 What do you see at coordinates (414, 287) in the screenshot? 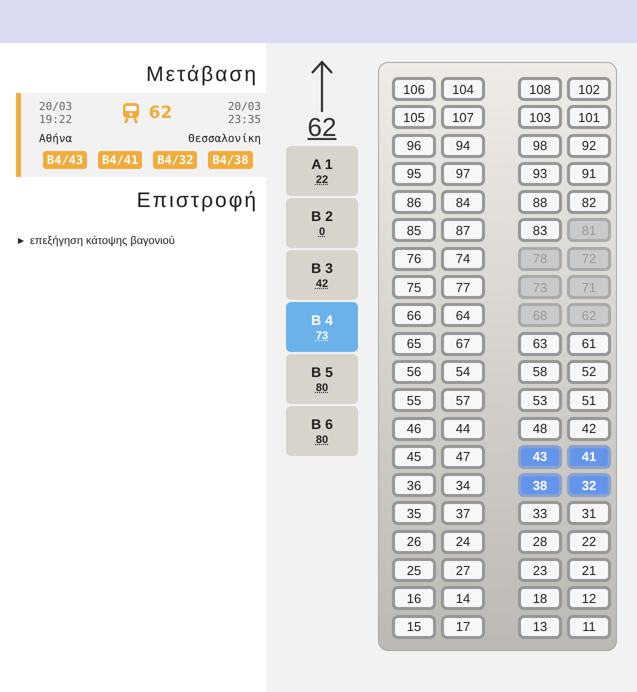
I see `seat: 75` at bounding box center [414, 287].